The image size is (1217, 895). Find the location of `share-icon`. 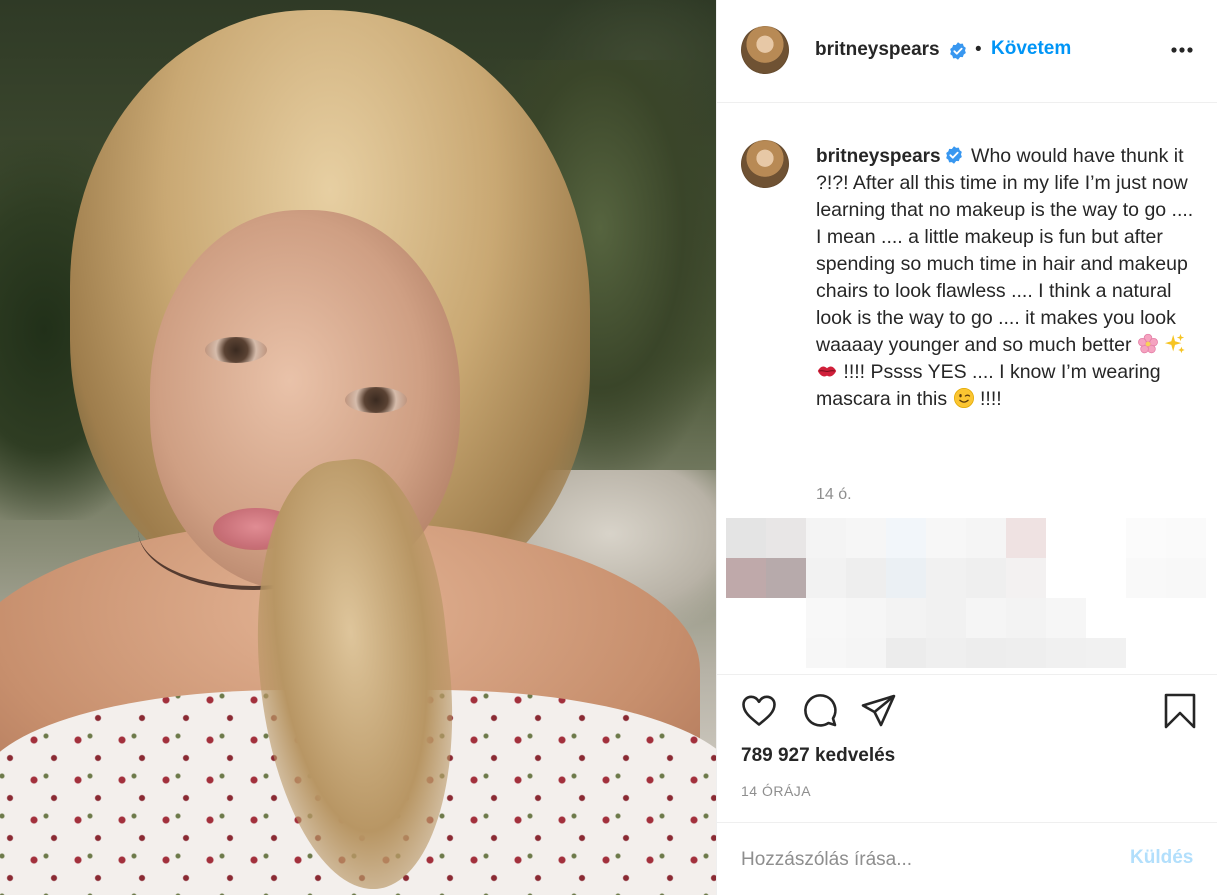

share-icon is located at coordinates (879, 711).